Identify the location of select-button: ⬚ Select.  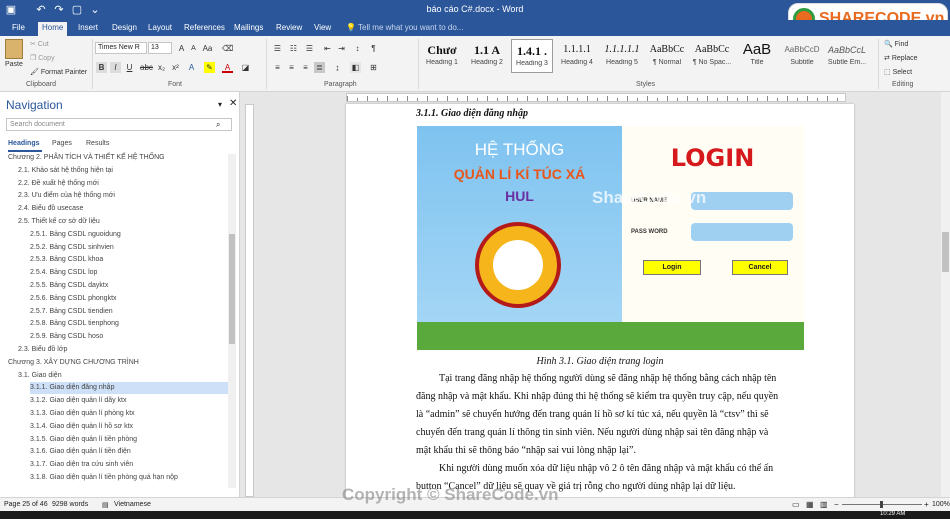
(898, 72).